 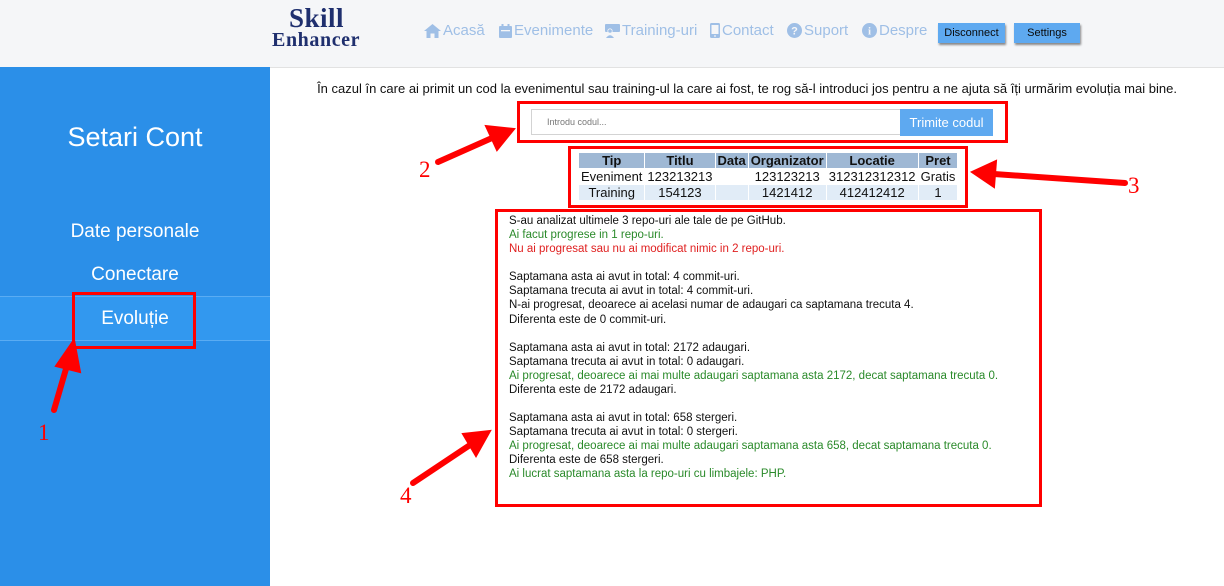 I want to click on annotation-number-1: 1, so click(x=44, y=432).